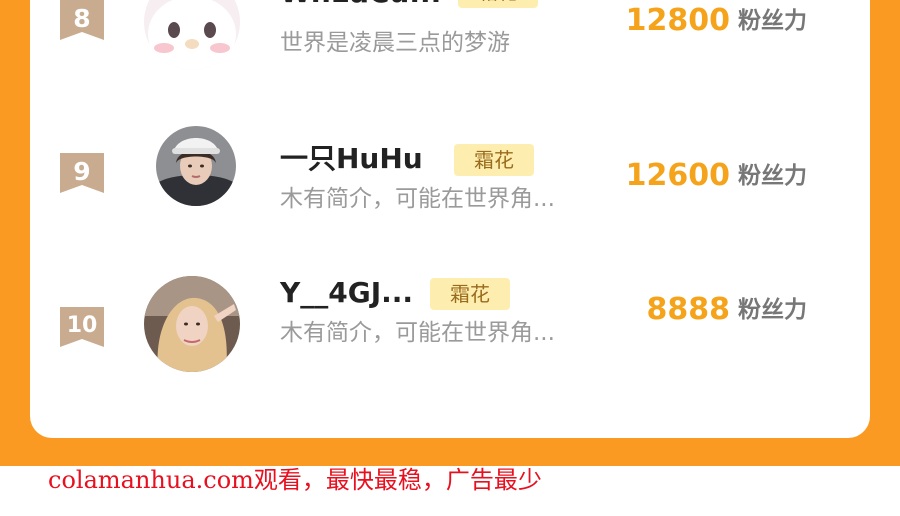 The height and width of the screenshot is (516, 900). I want to click on rank-badge: 9, so click(82, 173).